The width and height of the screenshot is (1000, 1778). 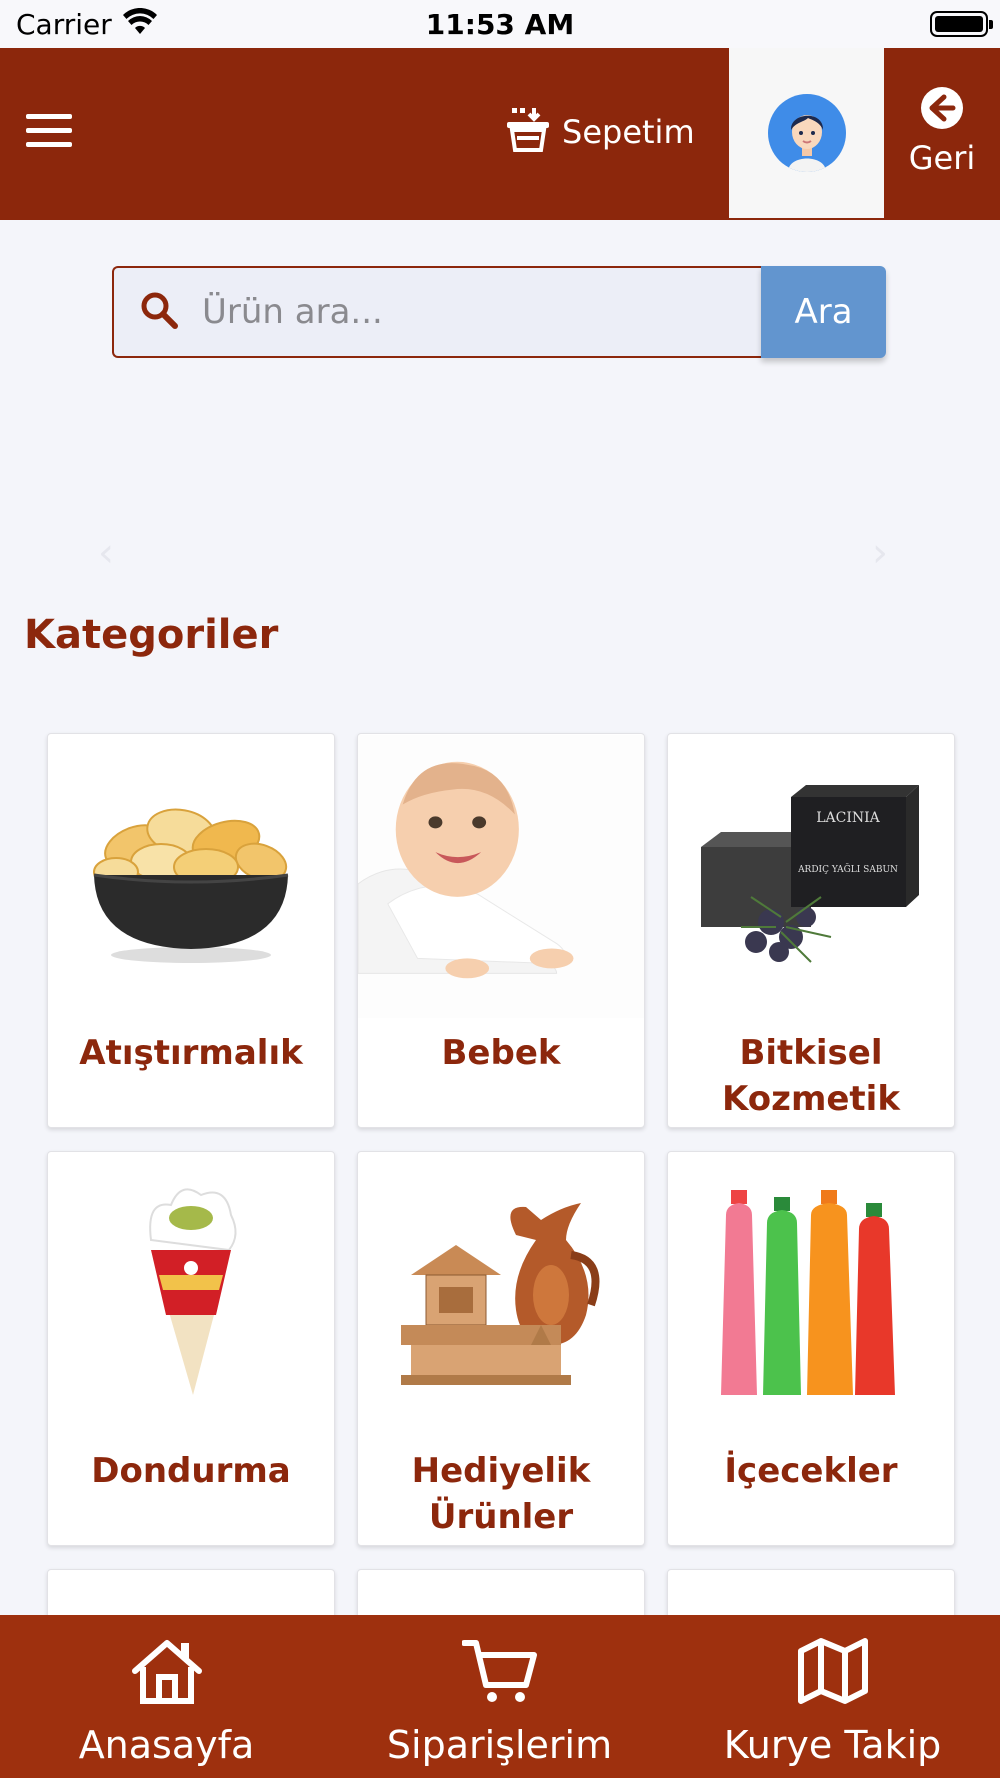 I want to click on nav-item-orders: Siparişlerim, so click(x=499, y=1696).